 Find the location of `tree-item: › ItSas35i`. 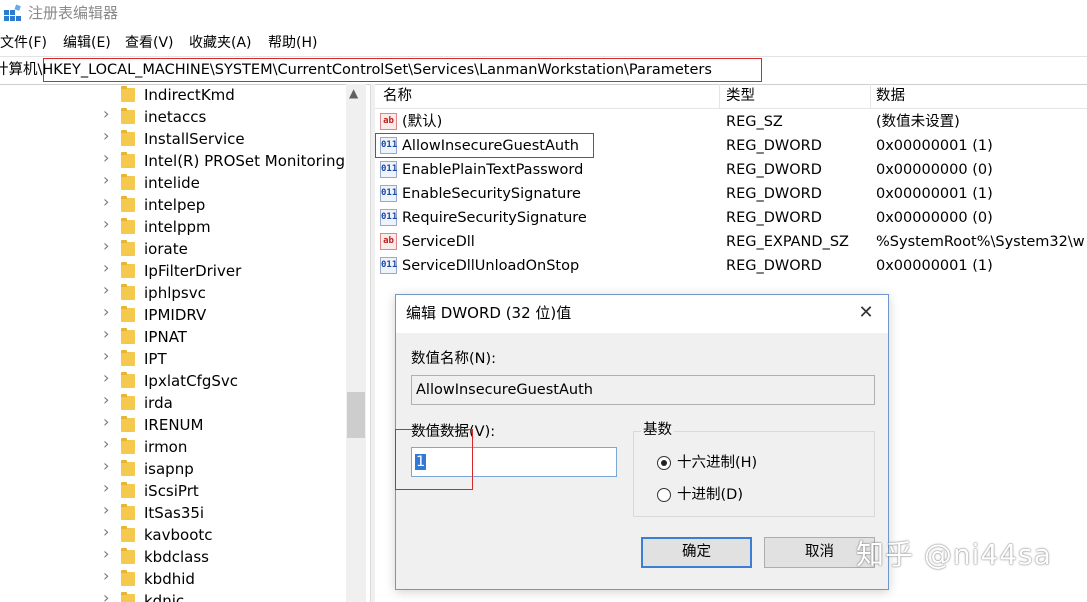

tree-item: › ItSas35i is located at coordinates (172, 513).